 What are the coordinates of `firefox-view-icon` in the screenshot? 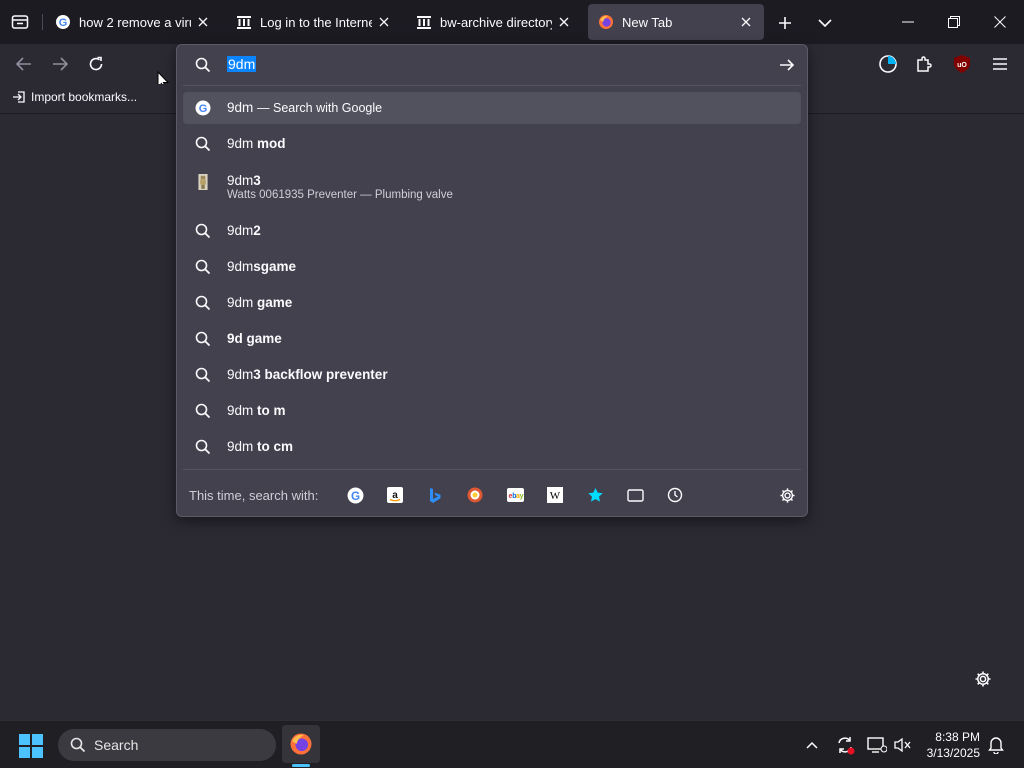 It's located at (20, 22).